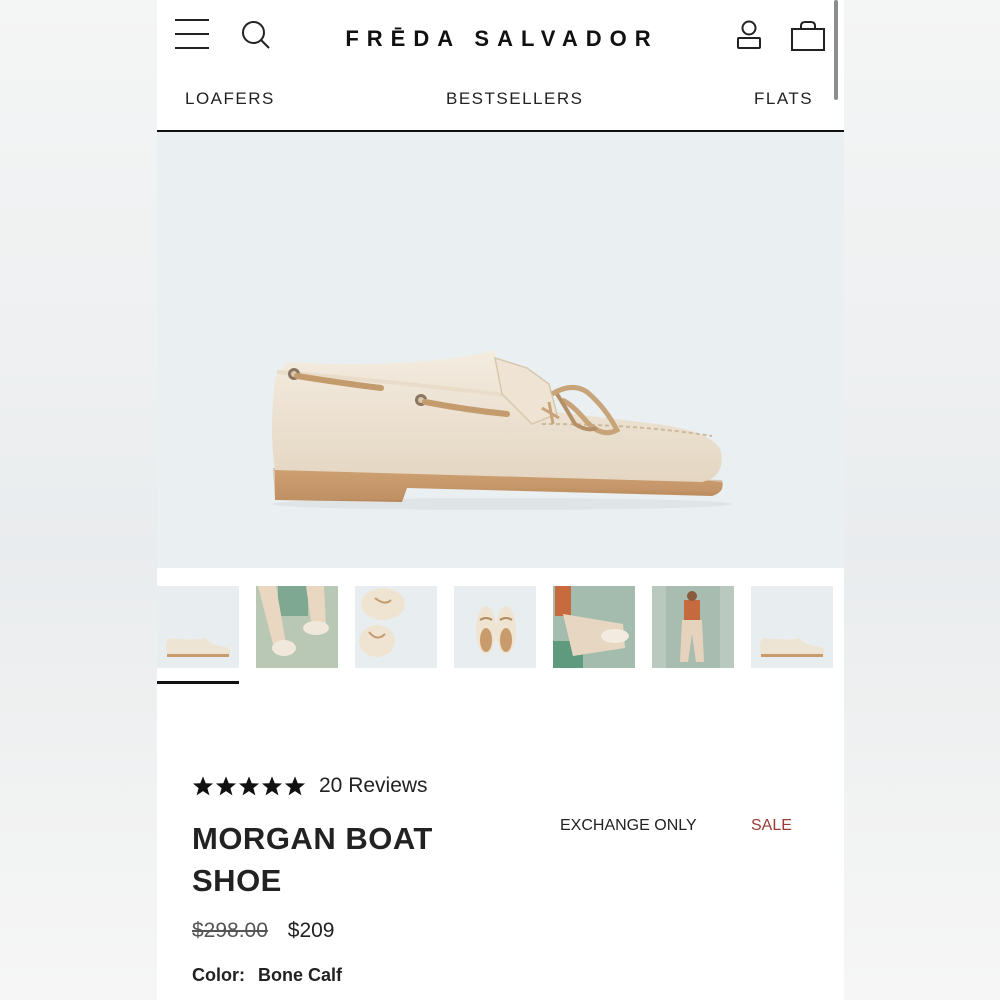 The width and height of the screenshot is (1000, 1000). I want to click on color-label: Color:, so click(218, 975).